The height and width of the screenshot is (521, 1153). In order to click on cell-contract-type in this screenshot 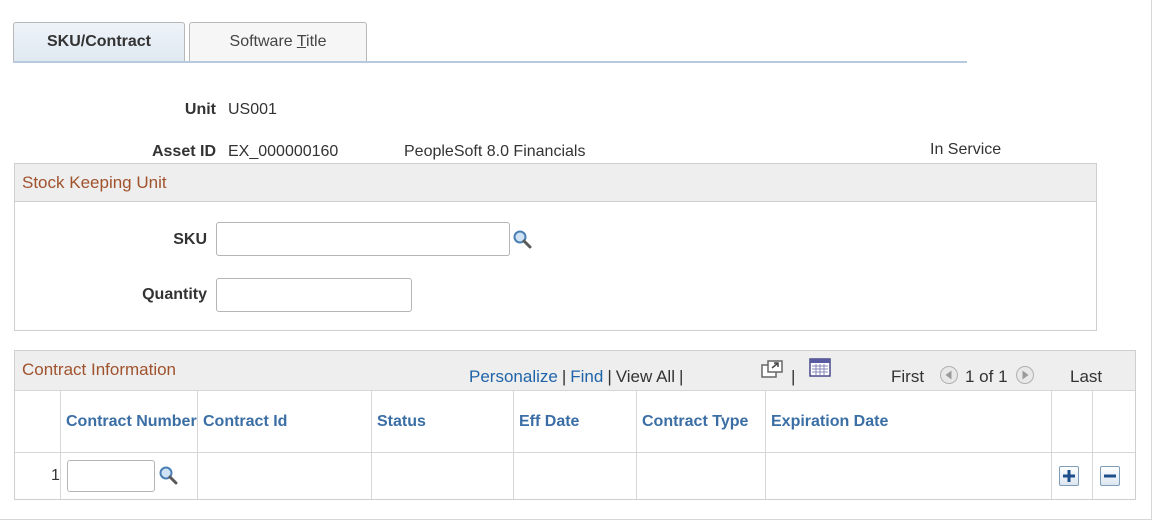, I will do `click(701, 476)`.